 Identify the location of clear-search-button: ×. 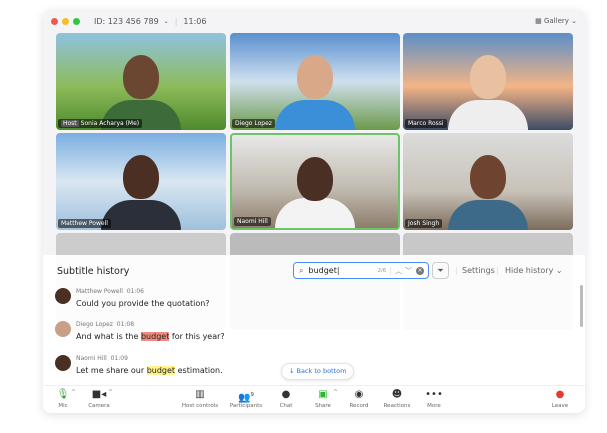
(420, 270).